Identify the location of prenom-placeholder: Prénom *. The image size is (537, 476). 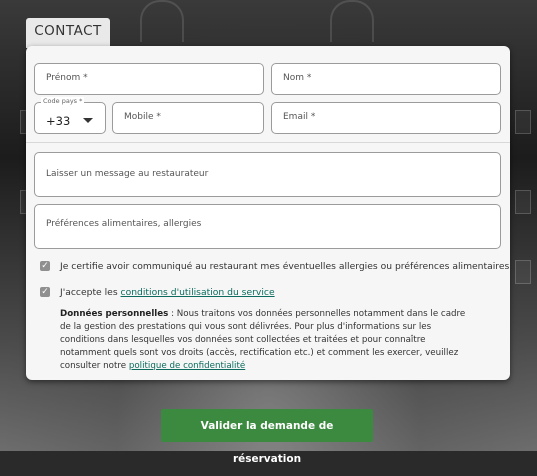
(67, 78).